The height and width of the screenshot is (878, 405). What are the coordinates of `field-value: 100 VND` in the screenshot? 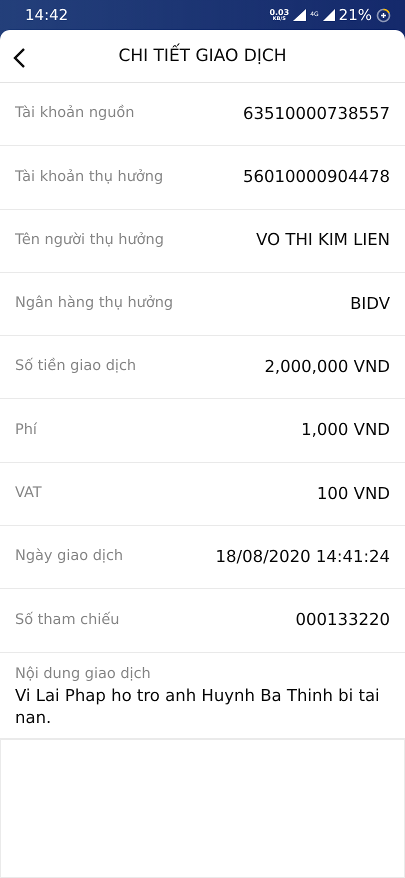 It's located at (353, 493).